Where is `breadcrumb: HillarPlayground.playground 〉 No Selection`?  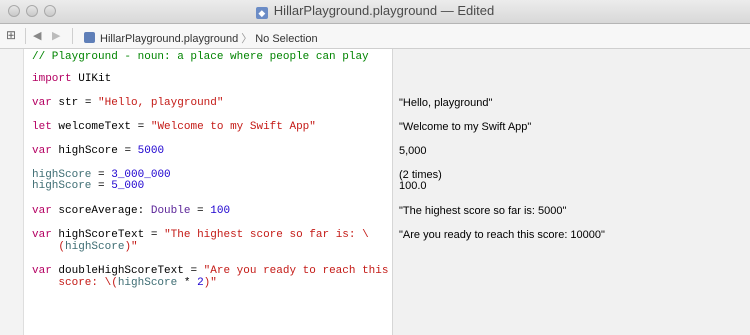
breadcrumb: HillarPlayground.playground 〉 No Selection is located at coordinates (201, 38).